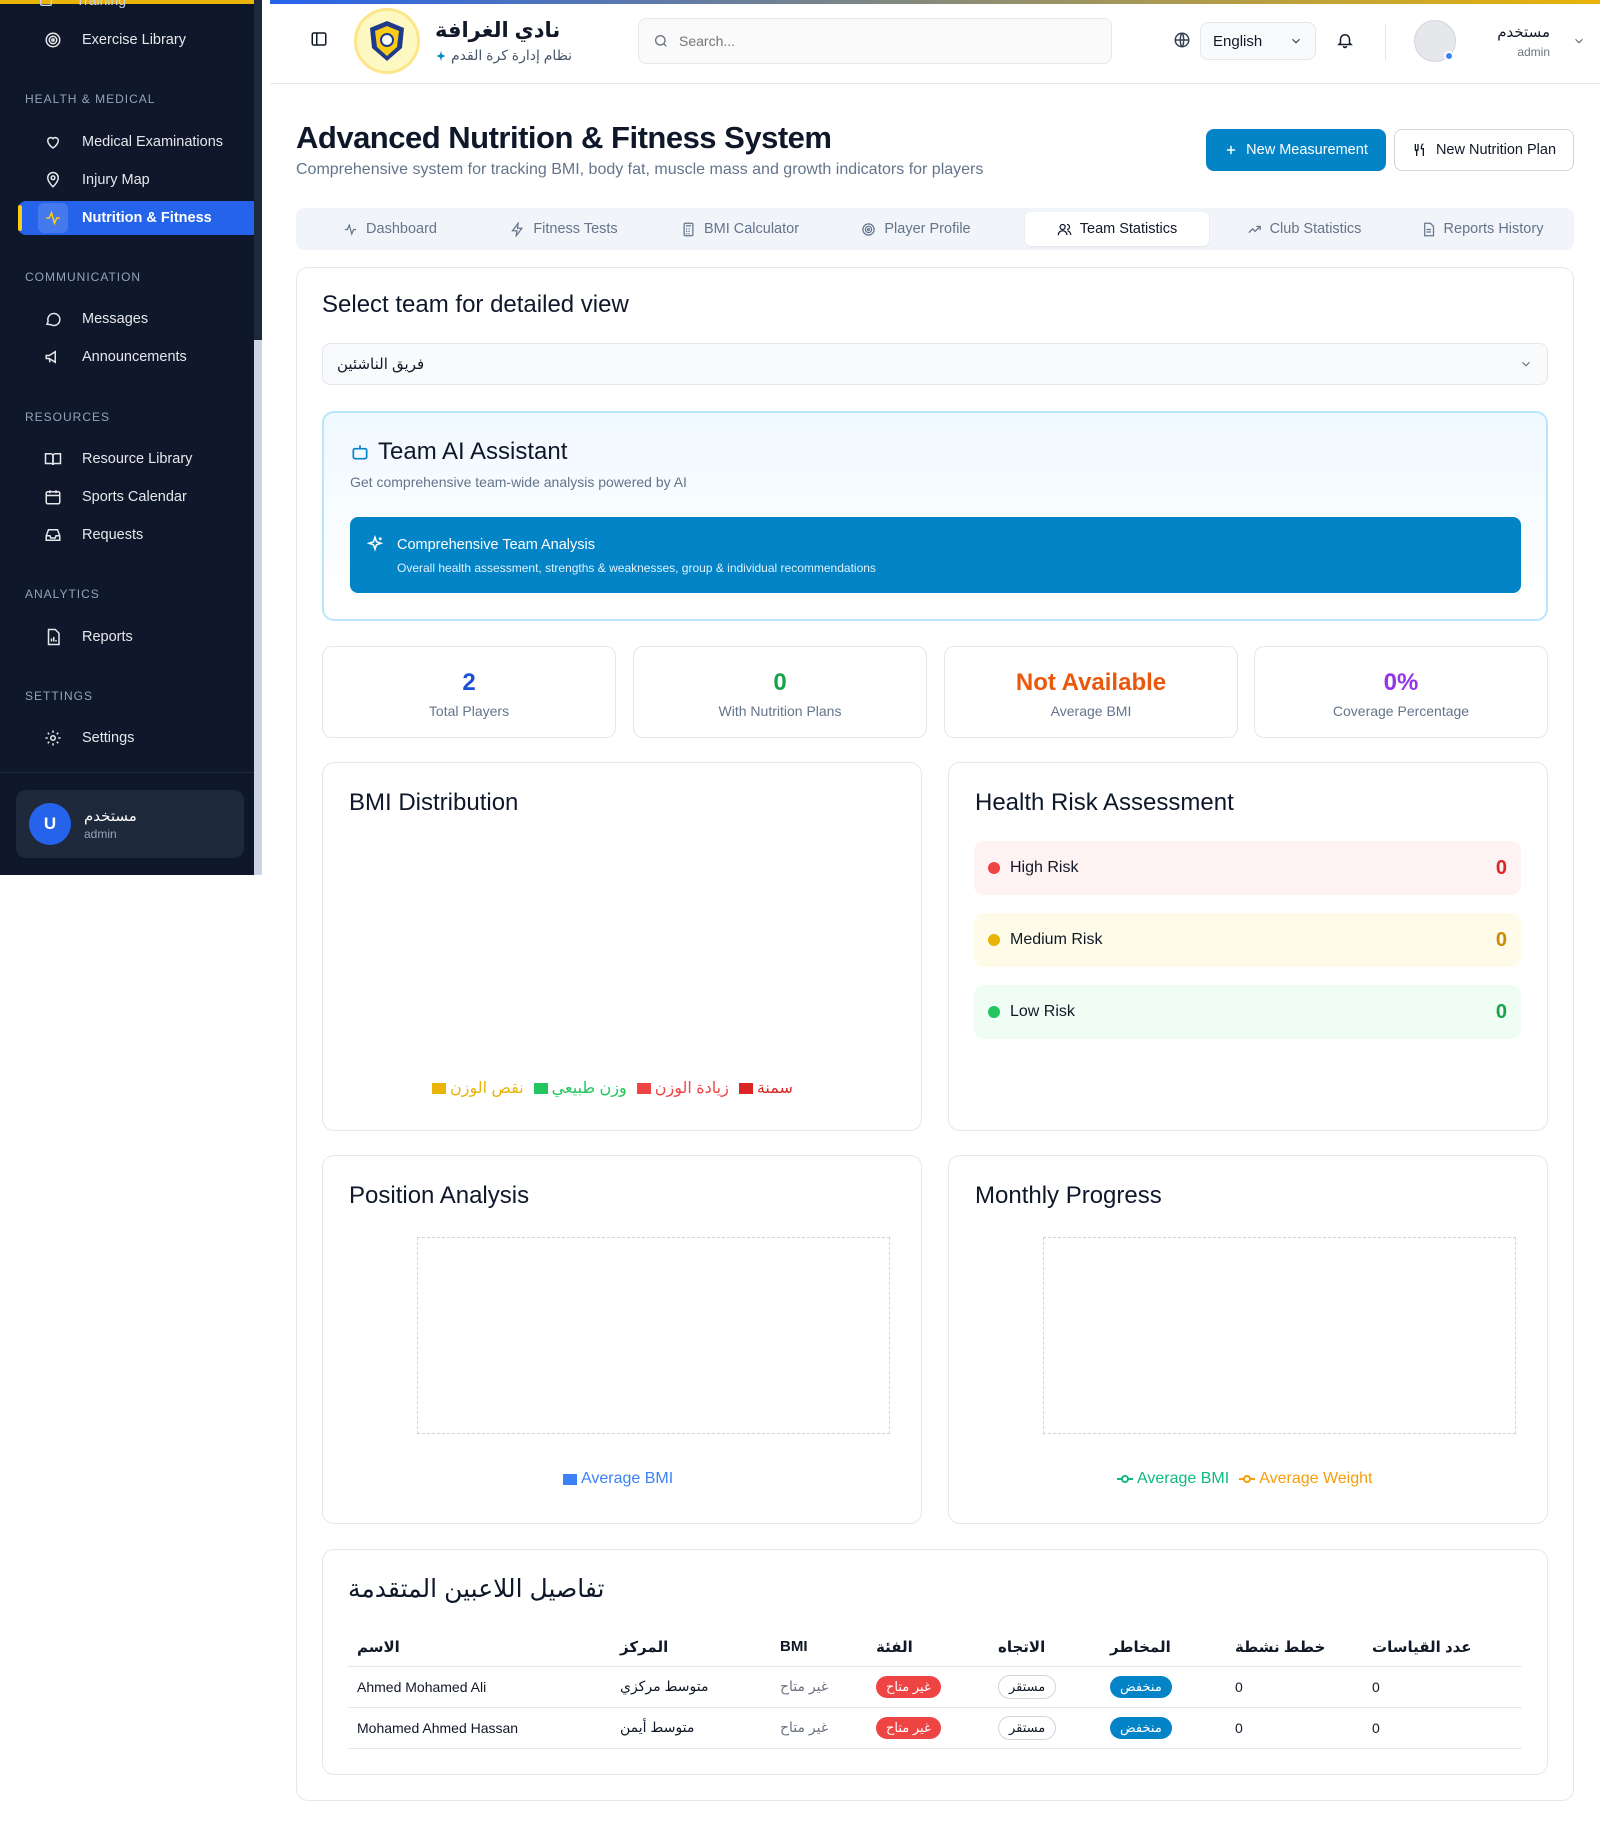  What do you see at coordinates (1316, 1478) in the screenshot?
I see `legend-label: Average Weight` at bounding box center [1316, 1478].